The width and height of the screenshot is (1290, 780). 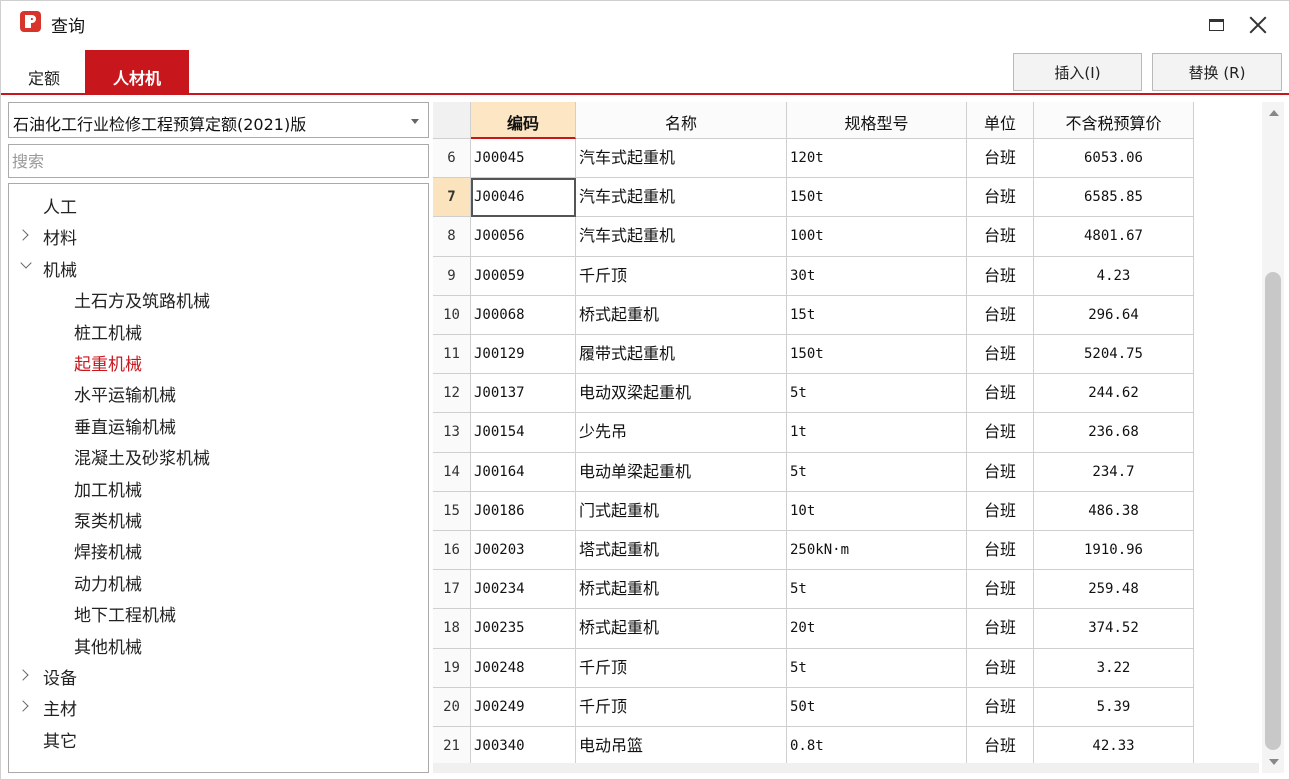 What do you see at coordinates (1114, 198) in the screenshot?
I see `cell-price: 6585.85` at bounding box center [1114, 198].